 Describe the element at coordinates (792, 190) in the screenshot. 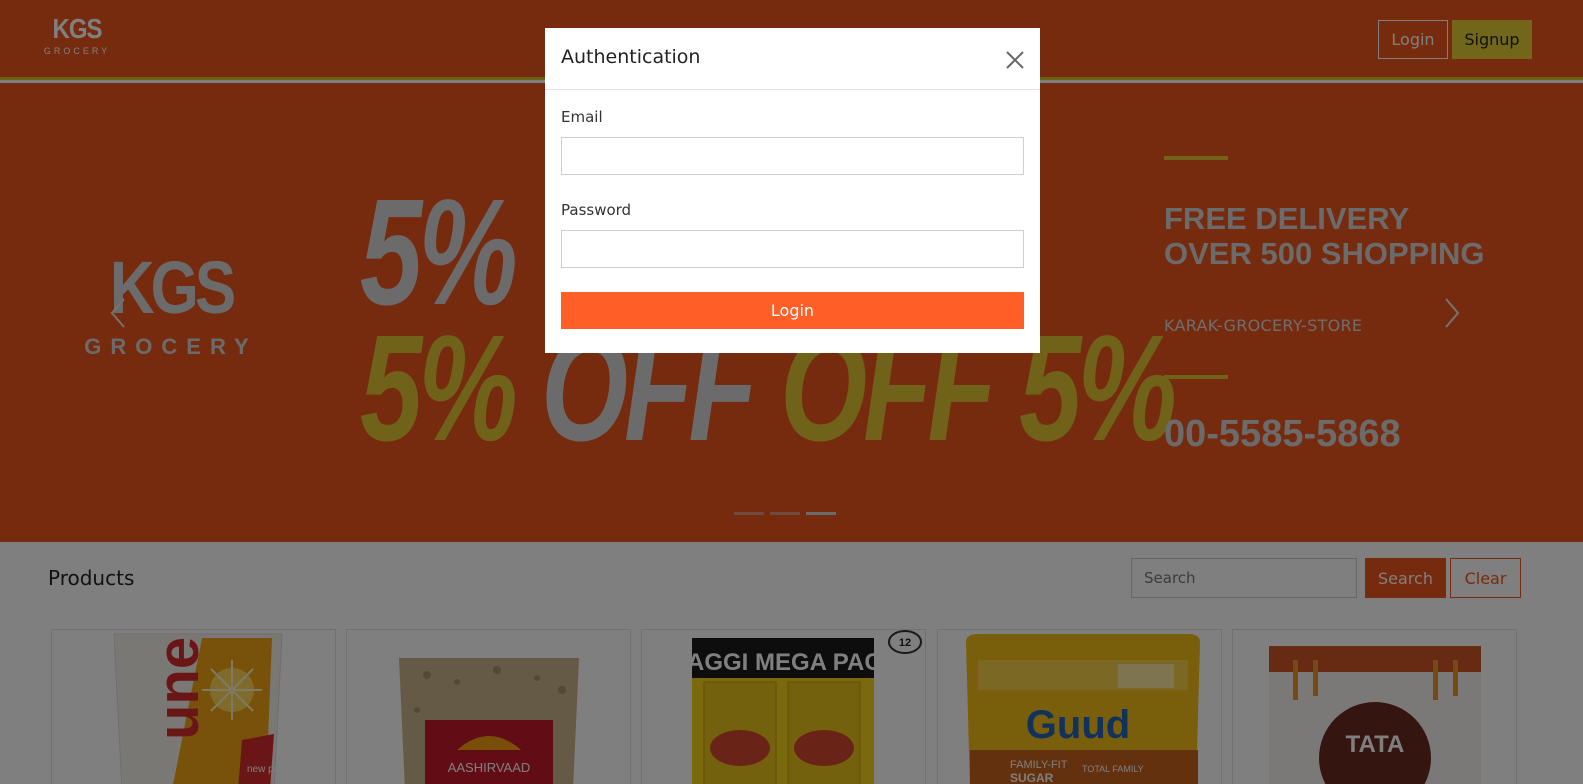

I see `authentication-modal: Authentication Email Password Login` at that location.